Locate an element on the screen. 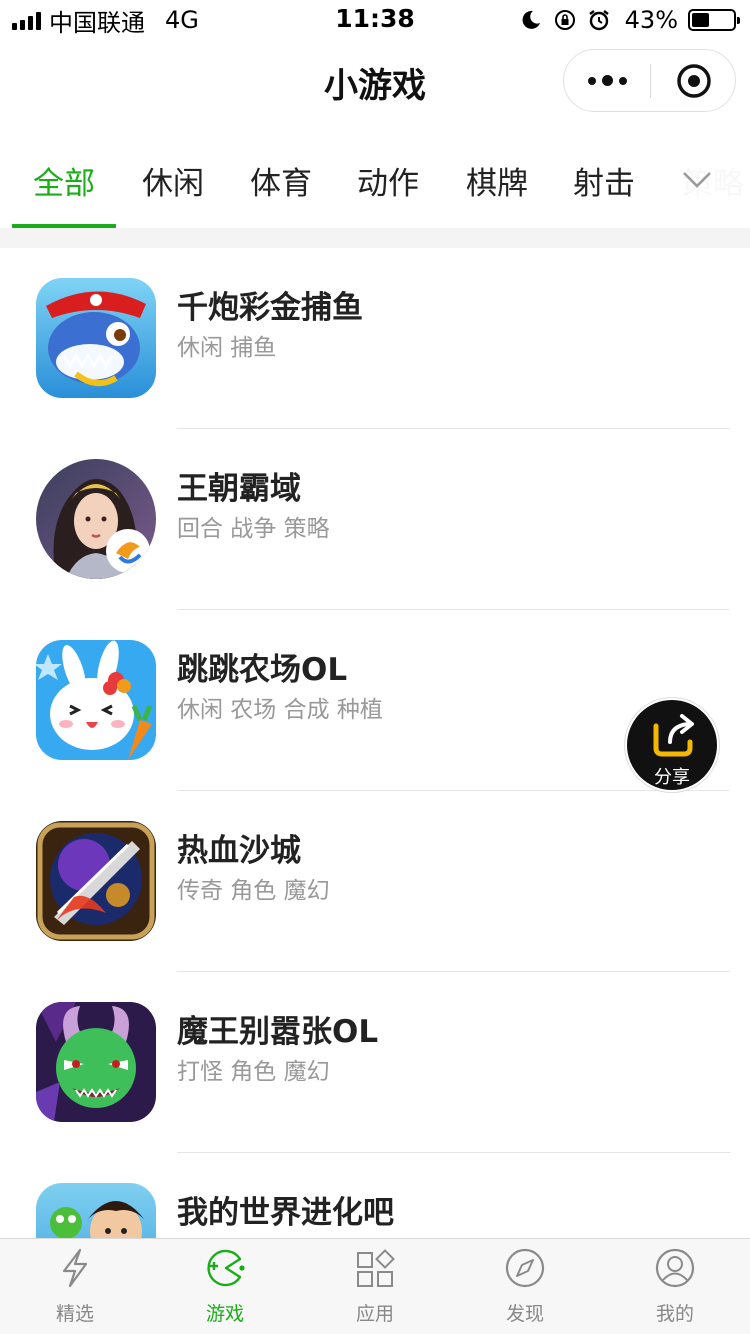 The image size is (750, 1334). menu-capsule is located at coordinates (649, 80).